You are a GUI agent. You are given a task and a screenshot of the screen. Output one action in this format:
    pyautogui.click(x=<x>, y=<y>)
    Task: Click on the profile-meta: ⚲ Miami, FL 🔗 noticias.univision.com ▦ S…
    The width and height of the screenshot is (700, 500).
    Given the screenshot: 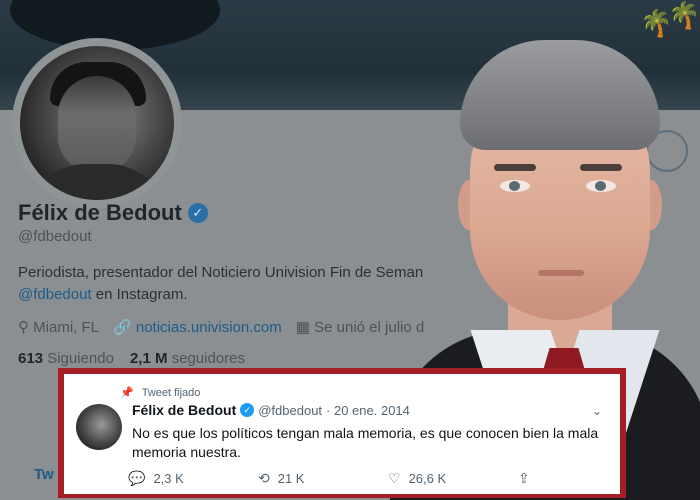 What is the action you would take?
    pyautogui.click(x=221, y=327)
    